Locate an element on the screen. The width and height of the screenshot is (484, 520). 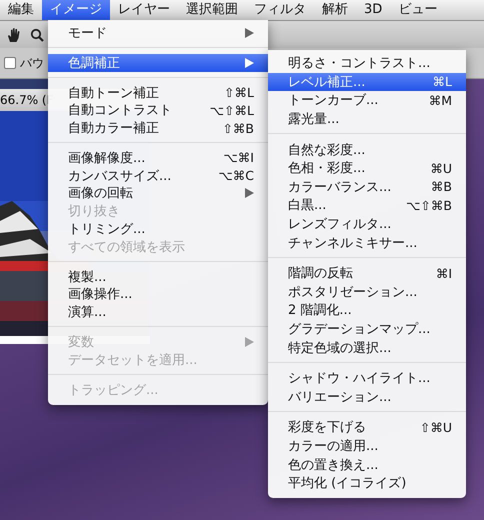
menu-item: 色調補正 is located at coordinates (158, 63).